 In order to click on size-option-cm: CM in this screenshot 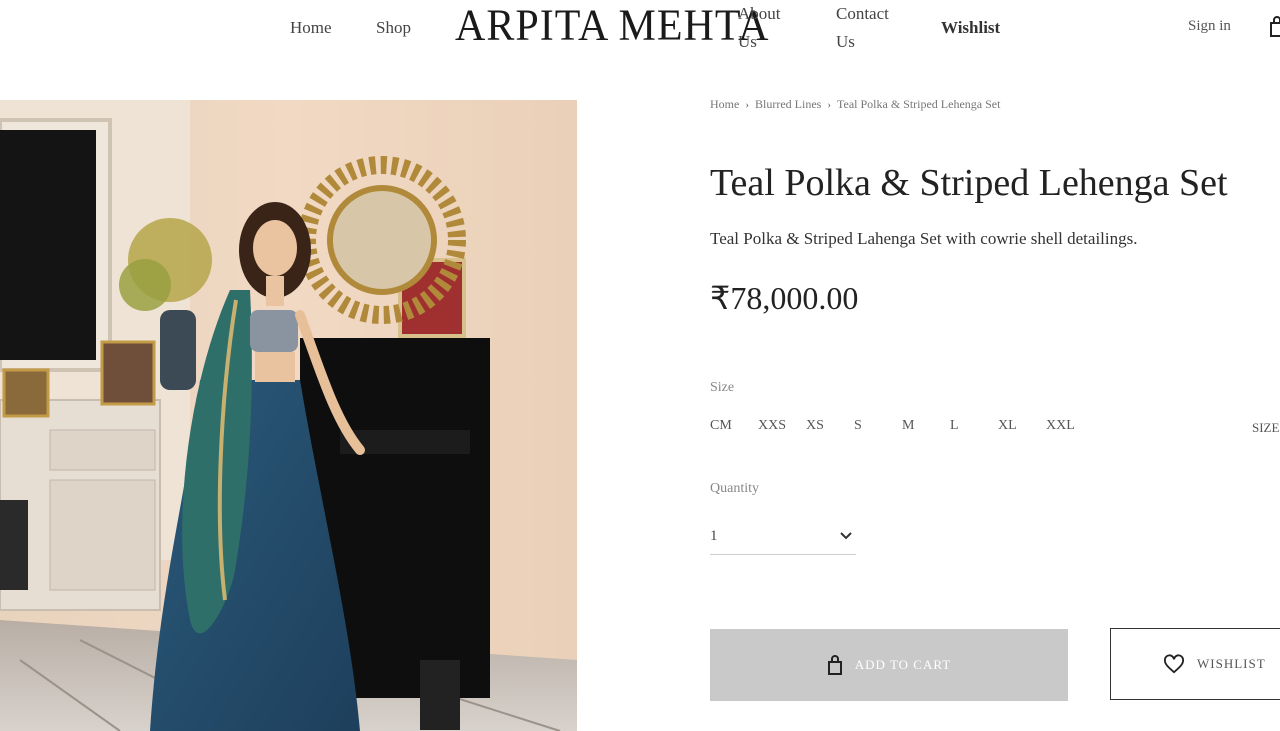, I will do `click(734, 426)`.